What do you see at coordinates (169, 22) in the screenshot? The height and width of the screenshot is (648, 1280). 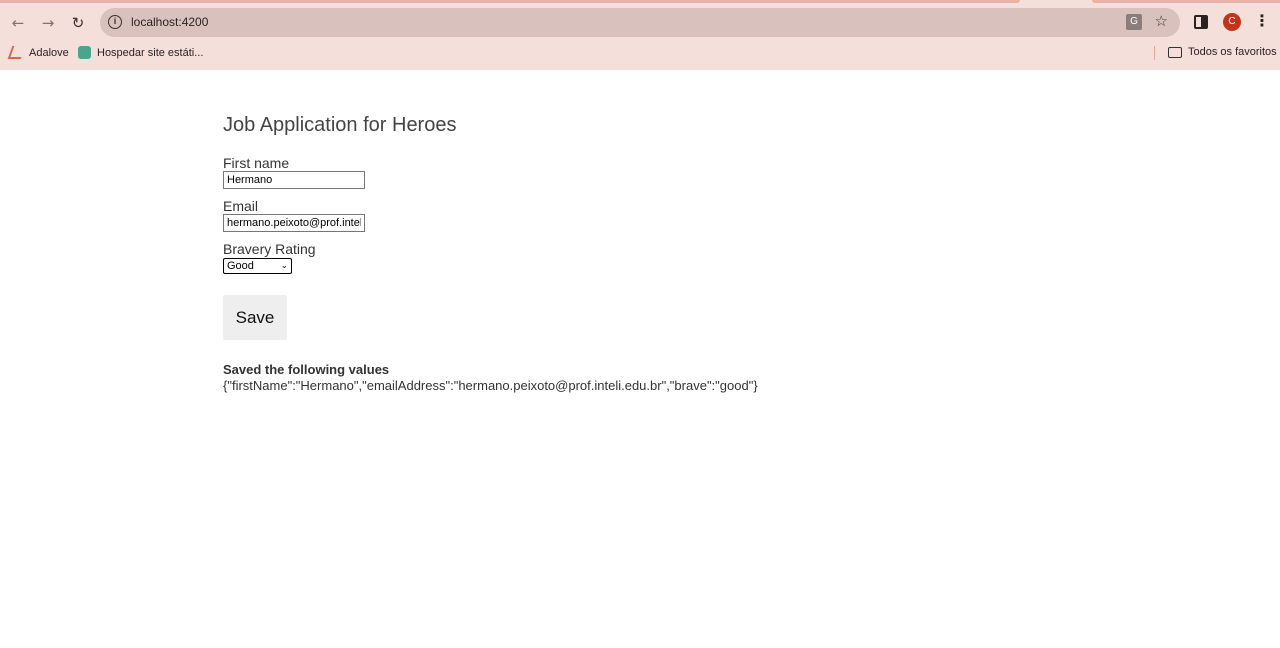 I see `address-bar-url: localhost:4200` at bounding box center [169, 22].